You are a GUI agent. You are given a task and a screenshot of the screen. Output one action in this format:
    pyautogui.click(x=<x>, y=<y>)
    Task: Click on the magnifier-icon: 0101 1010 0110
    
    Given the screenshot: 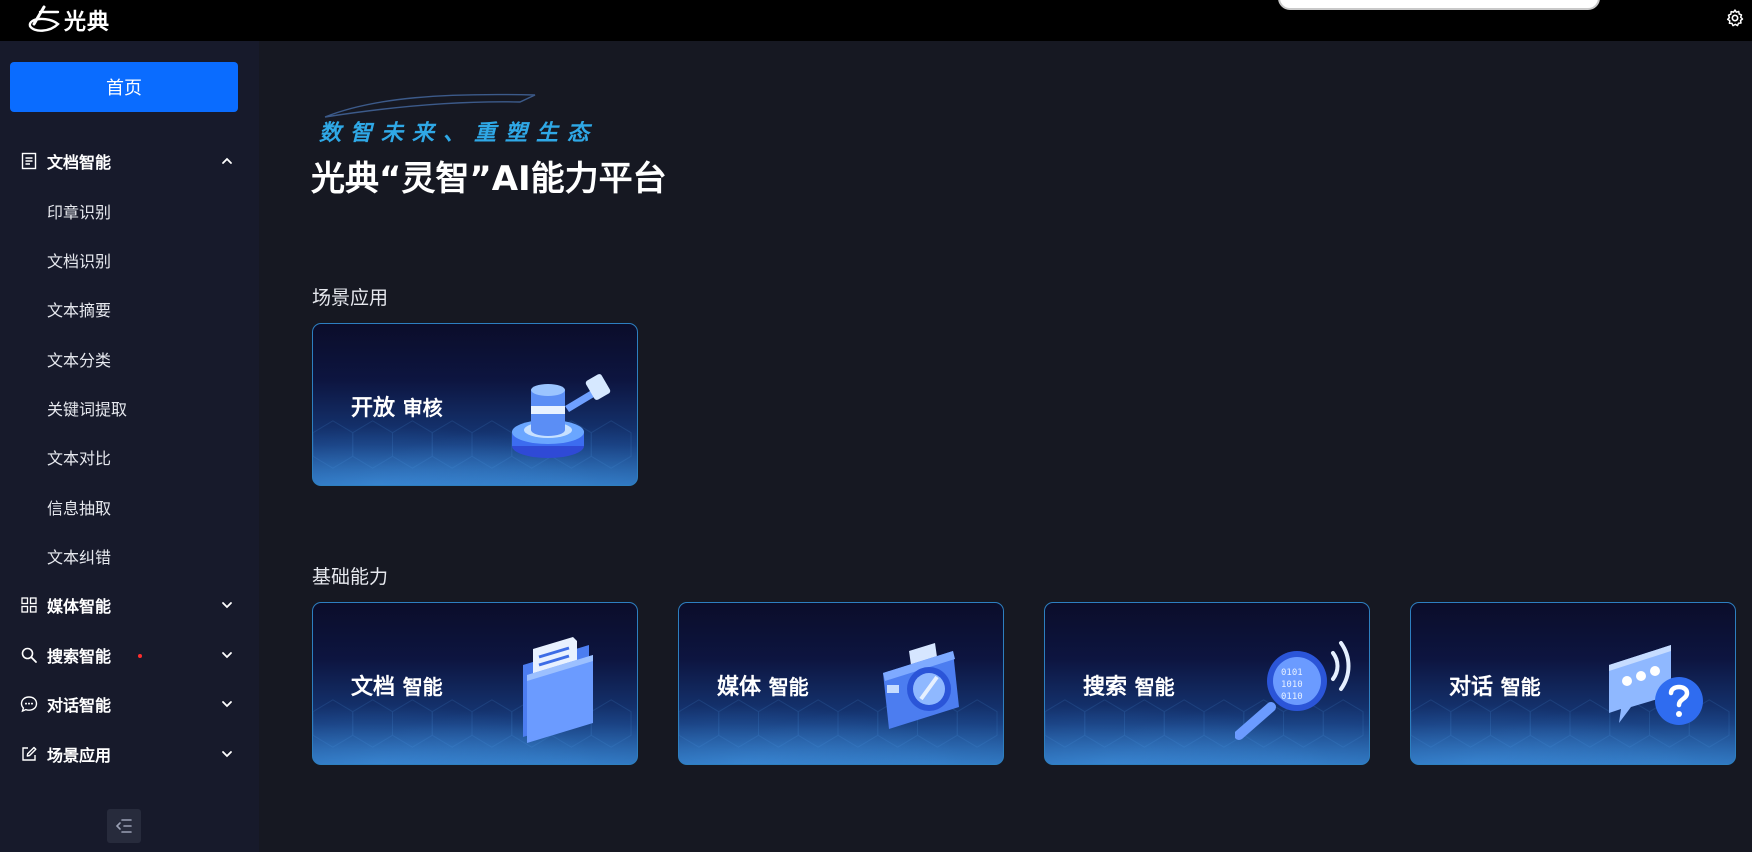 What is the action you would take?
    pyautogui.click(x=1293, y=690)
    